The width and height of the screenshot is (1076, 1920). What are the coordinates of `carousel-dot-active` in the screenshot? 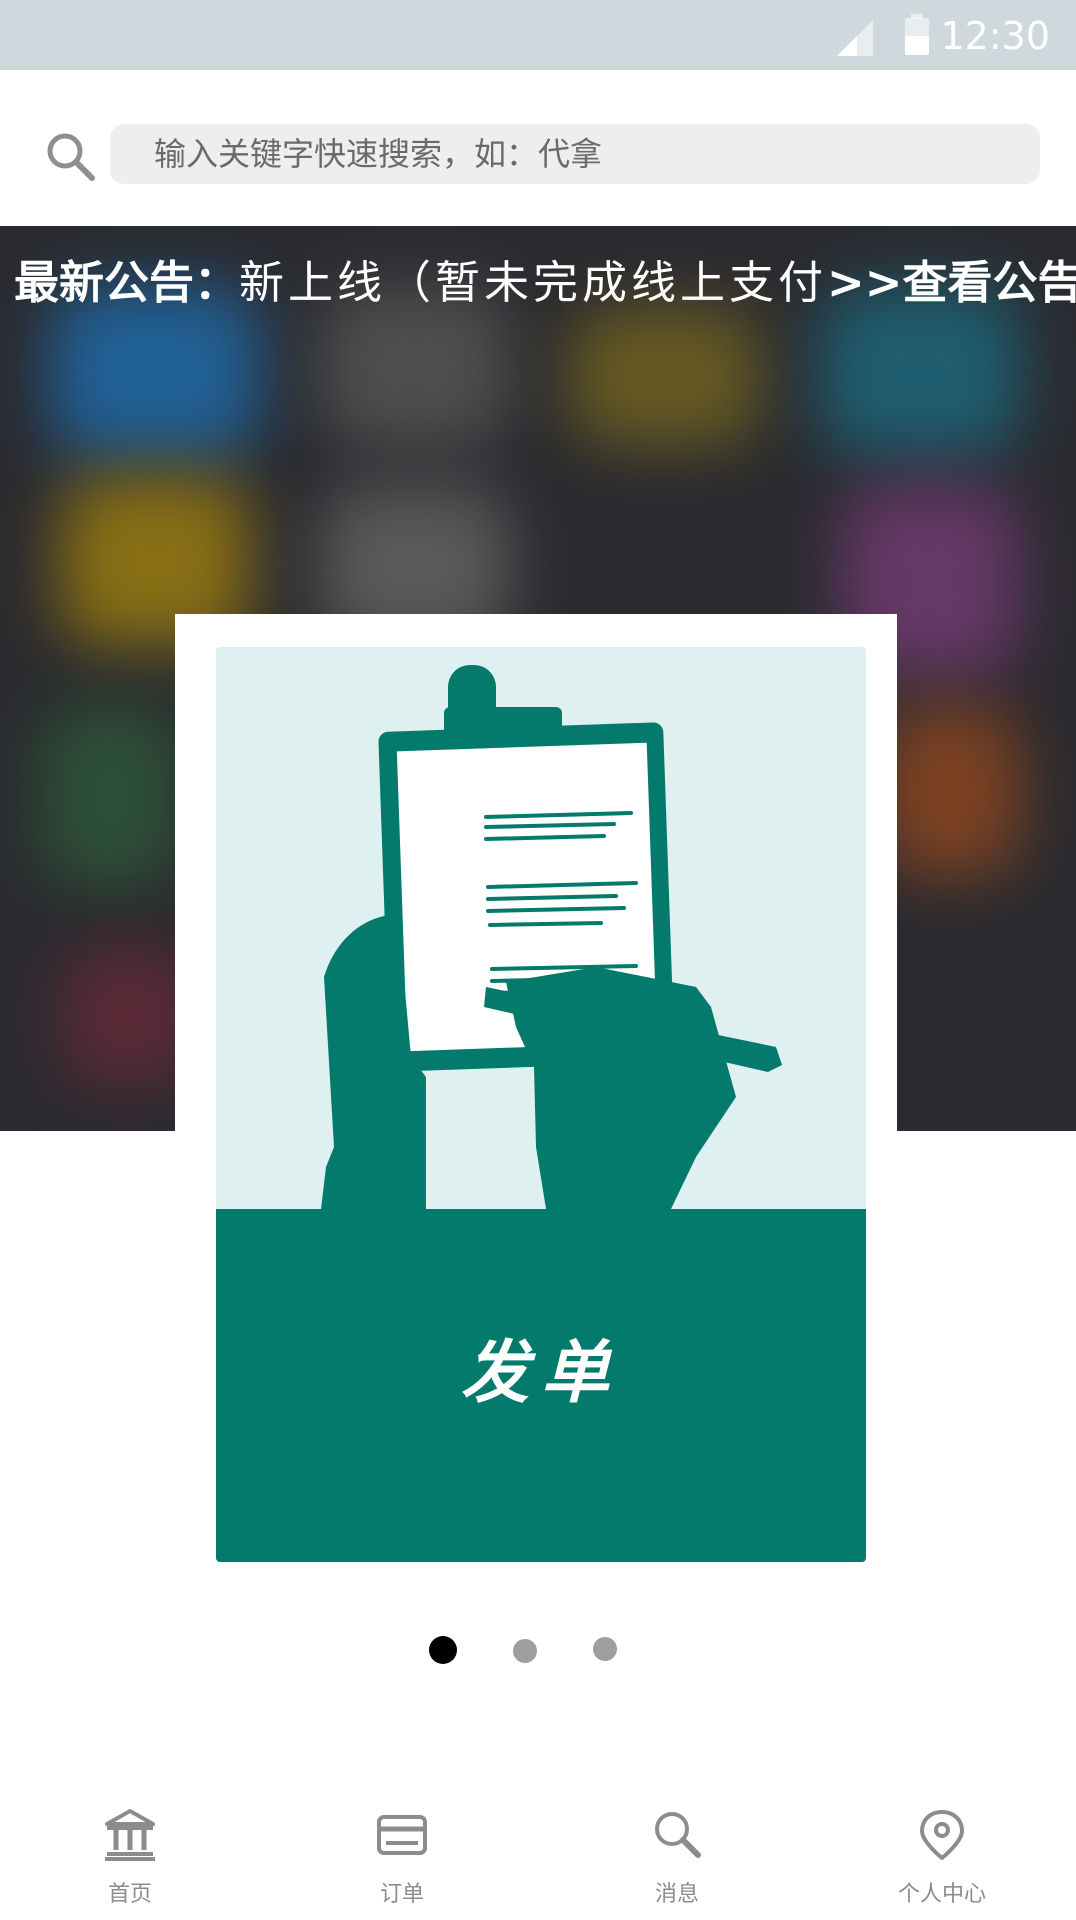 It's located at (443, 1650).